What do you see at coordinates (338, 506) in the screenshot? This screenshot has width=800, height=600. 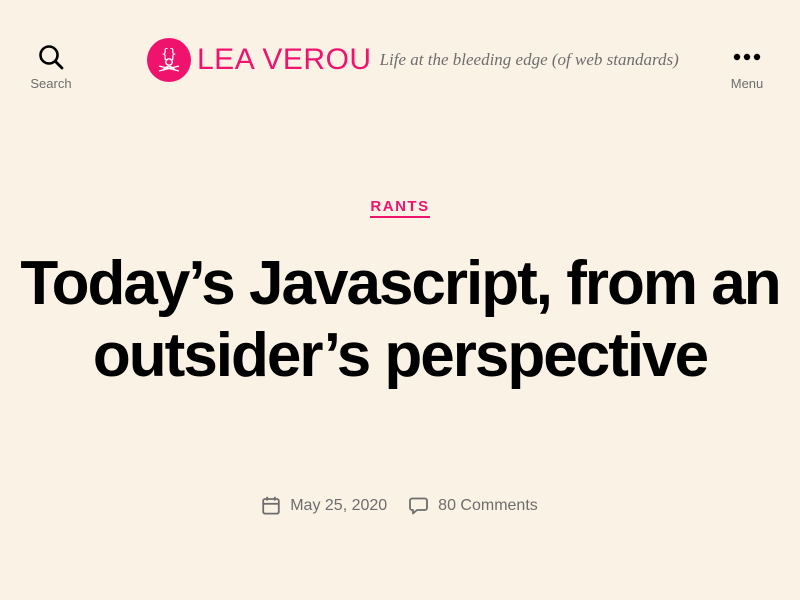 I see `post-date-link: May 25, 2020` at bounding box center [338, 506].